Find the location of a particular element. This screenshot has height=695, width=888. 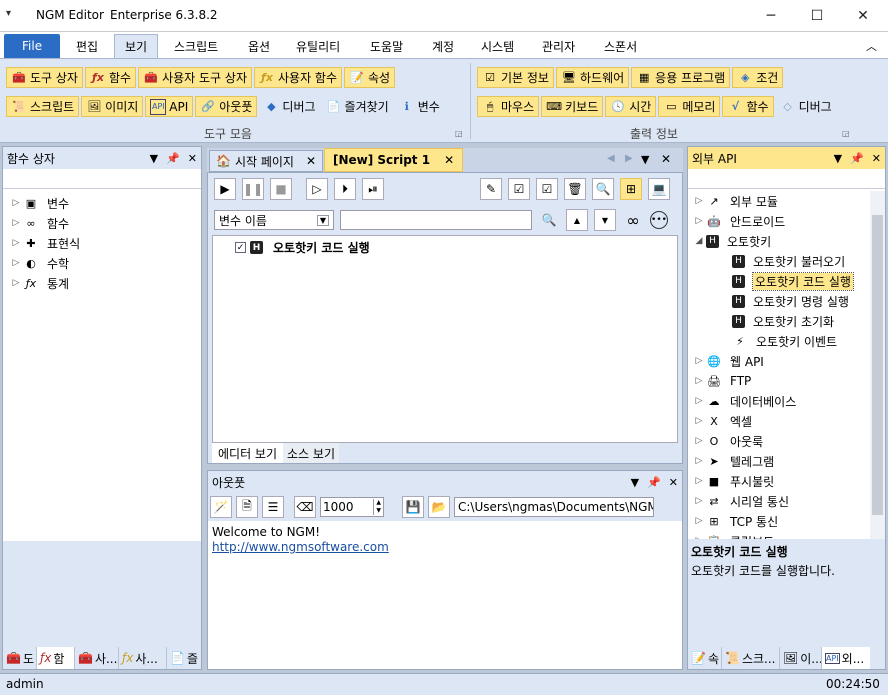

hardware-button: 🖥 하드웨어 is located at coordinates (592, 77).